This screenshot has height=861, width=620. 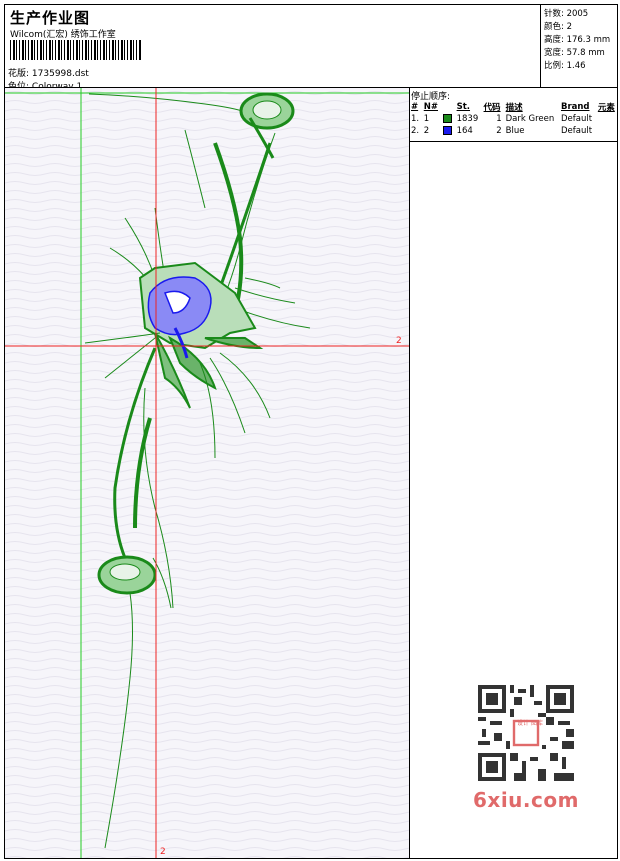 What do you see at coordinates (463, 107) in the screenshot?
I see `col-stitches: St.` at bounding box center [463, 107].